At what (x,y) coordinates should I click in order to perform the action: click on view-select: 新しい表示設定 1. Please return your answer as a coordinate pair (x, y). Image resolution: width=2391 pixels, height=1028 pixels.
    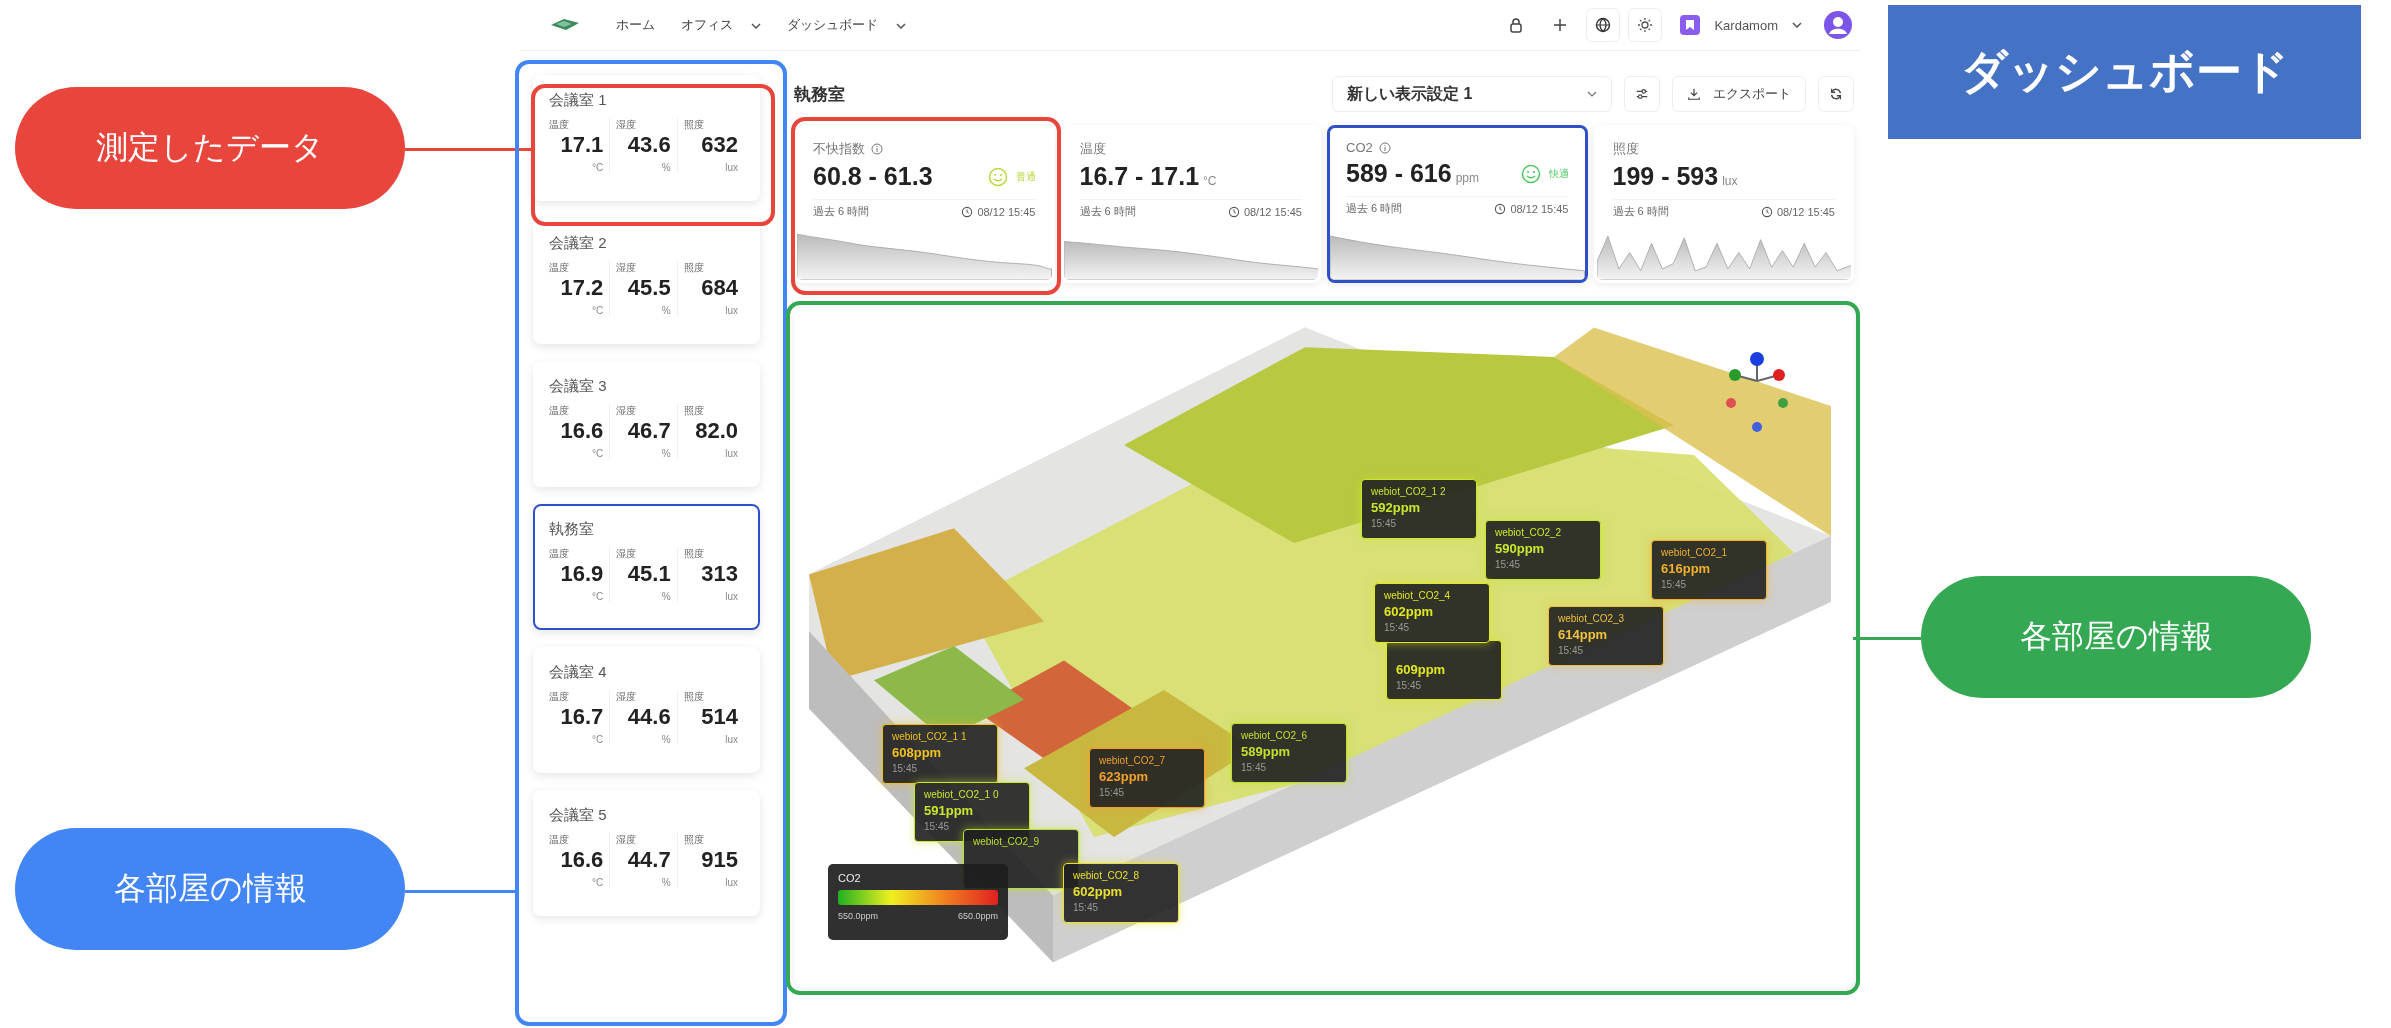
    Looking at the image, I should click on (1472, 94).